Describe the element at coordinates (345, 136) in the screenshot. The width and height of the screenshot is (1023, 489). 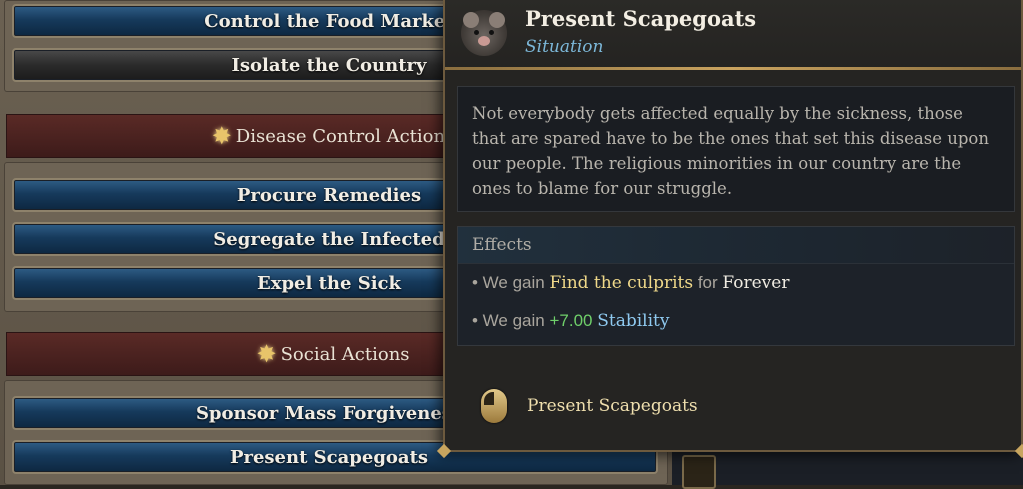
I see `disease-control-section-label: Disease Control Actions` at that location.